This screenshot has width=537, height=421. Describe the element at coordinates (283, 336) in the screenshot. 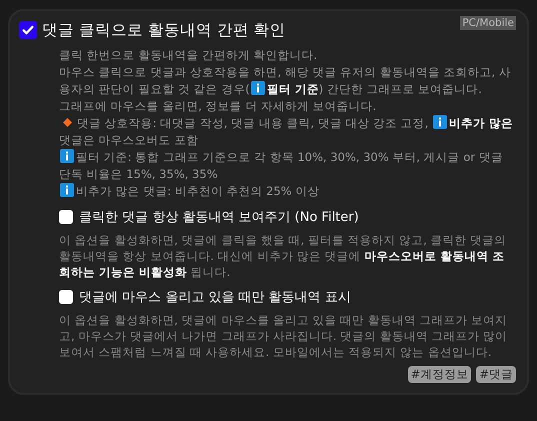

I see `option-description: 이 옵션을 활성화하면, 댓글에 마우스를 올리고 있을 때만 활동내역 그래프가 보여지고, 마우스가 댓글에서 나가면 그래프가 사라집니다. 댓글의 활동내역 그래프가 많이 보여서 스팸처럼 느껴질 때 사용하세요. 모바일에서는 적용되지 않는 옵션입니다.` at that location.